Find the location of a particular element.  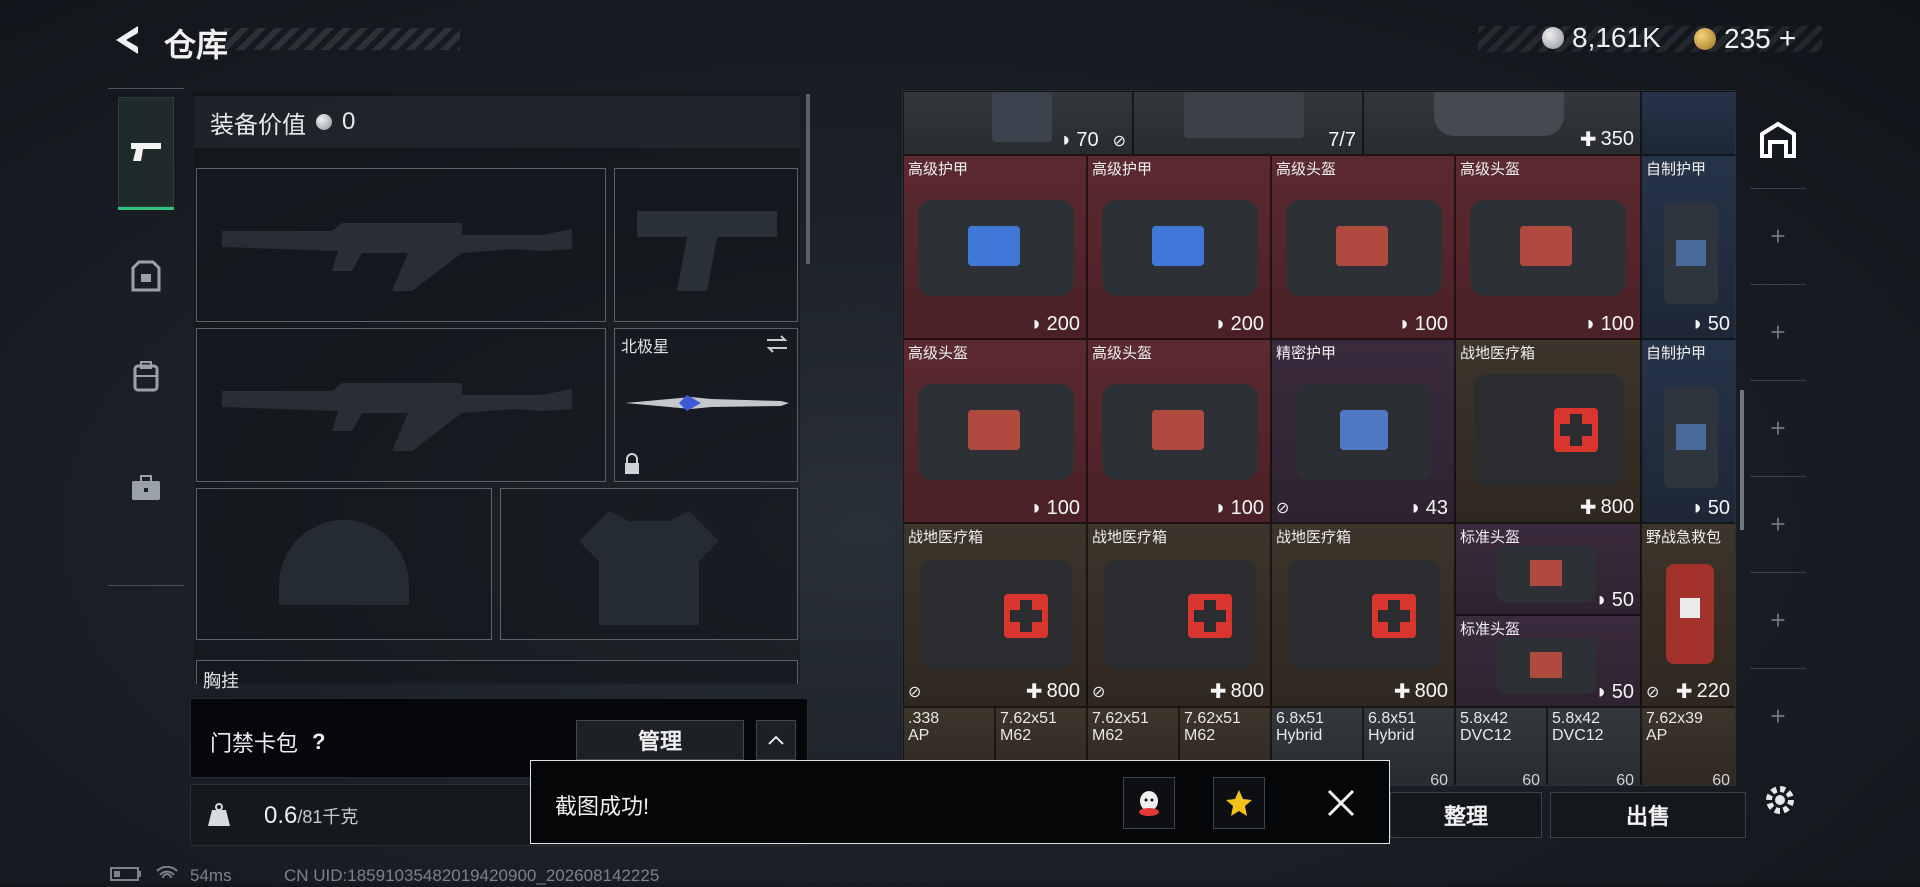

weight-readout: 0.6/81千克 is located at coordinates (311, 816).